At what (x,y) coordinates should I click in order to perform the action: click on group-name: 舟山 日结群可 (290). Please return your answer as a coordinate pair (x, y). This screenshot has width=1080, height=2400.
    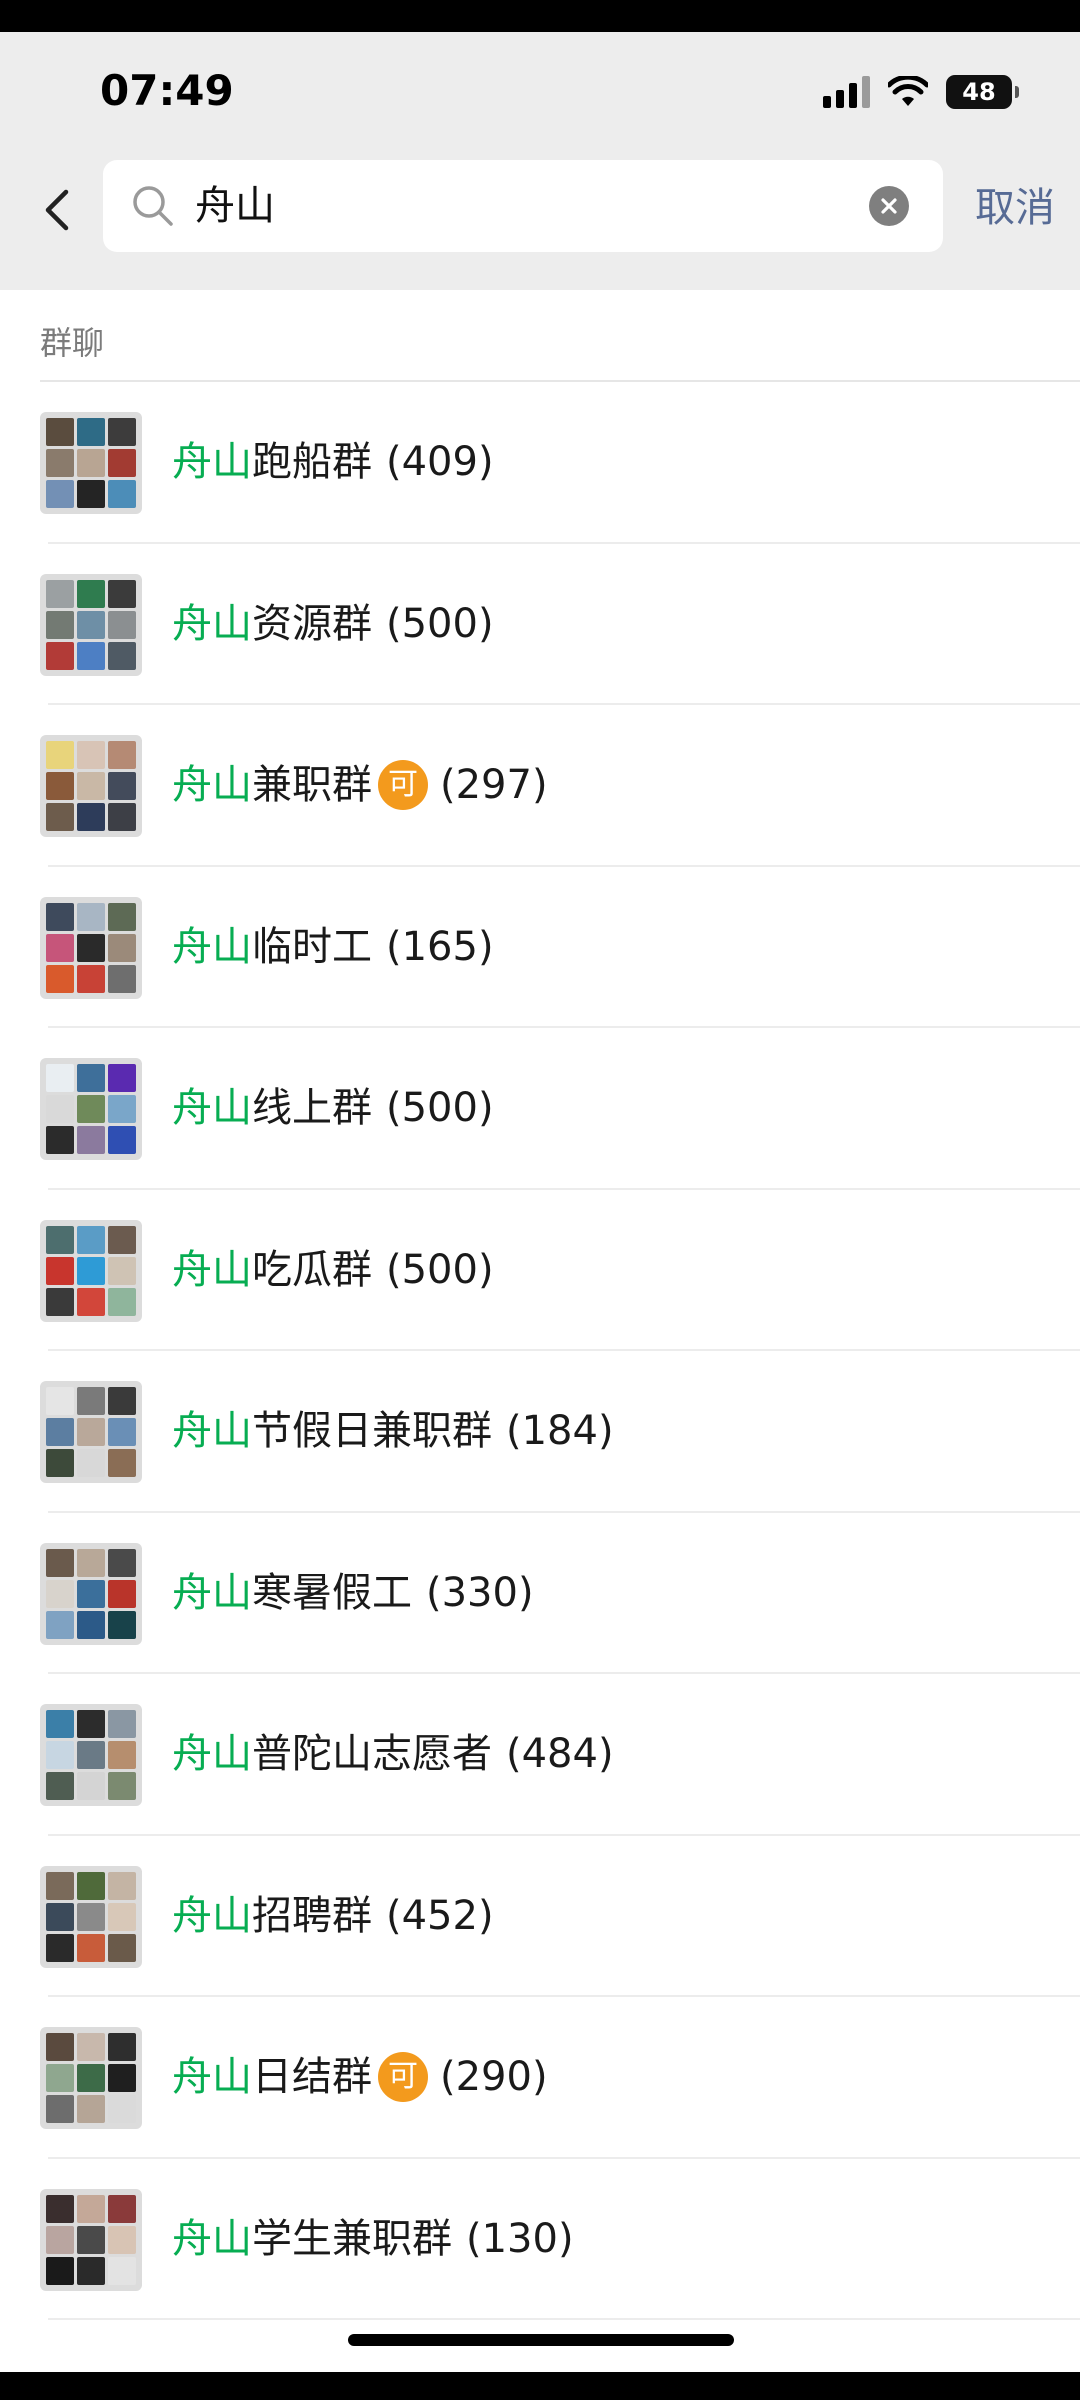
    Looking at the image, I should click on (360, 2077).